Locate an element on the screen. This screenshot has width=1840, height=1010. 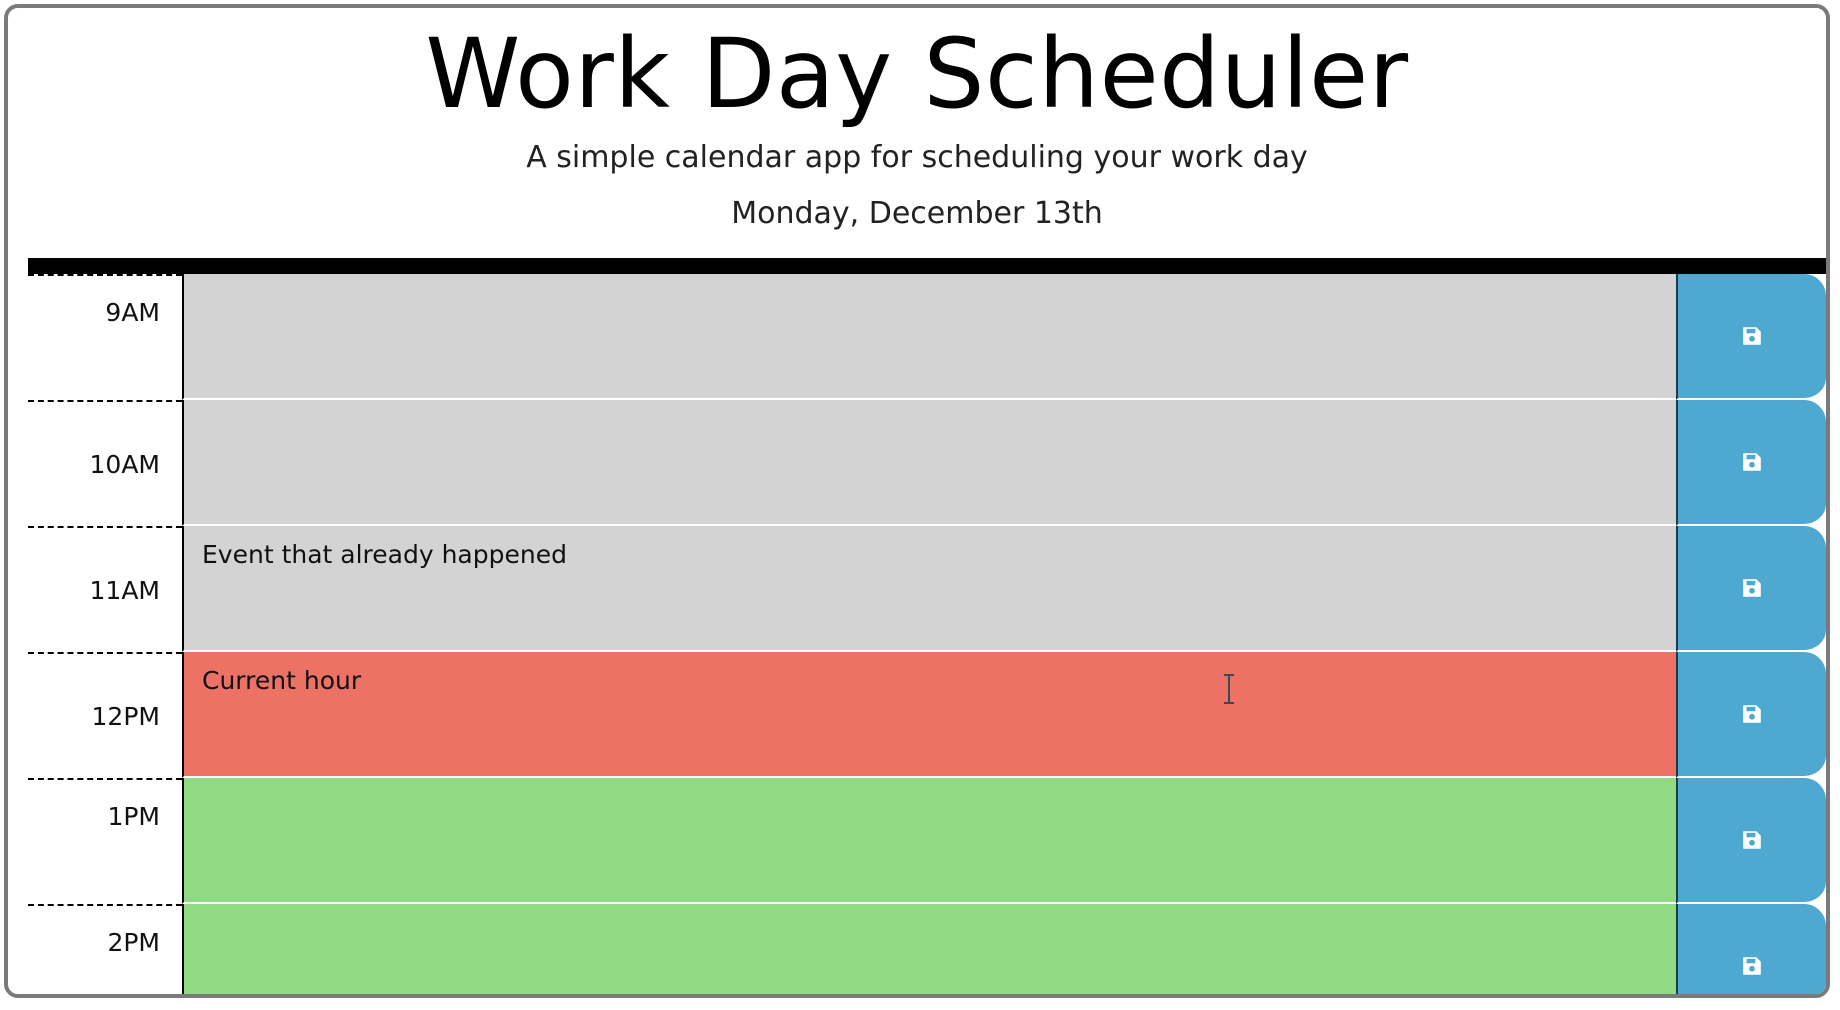
time-block-2pm: 2PM is located at coordinates (927, 949).